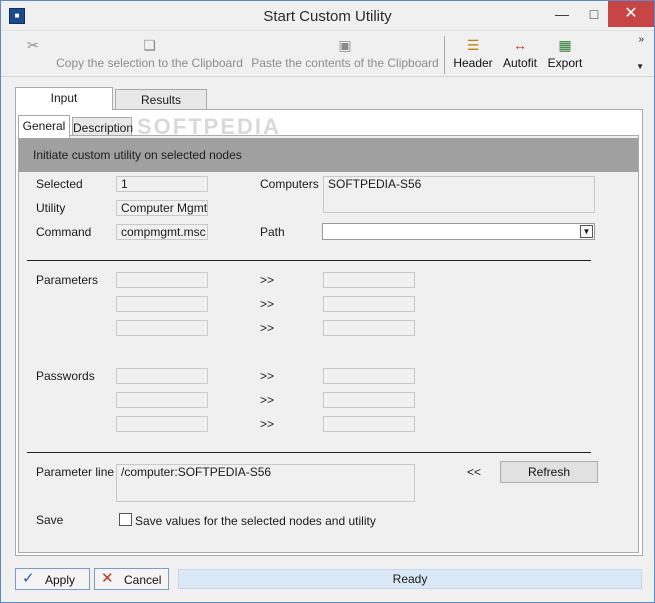 The image size is (655, 603). Describe the element at coordinates (33, 55) in the screenshot. I see `cut-button: ✂` at that location.